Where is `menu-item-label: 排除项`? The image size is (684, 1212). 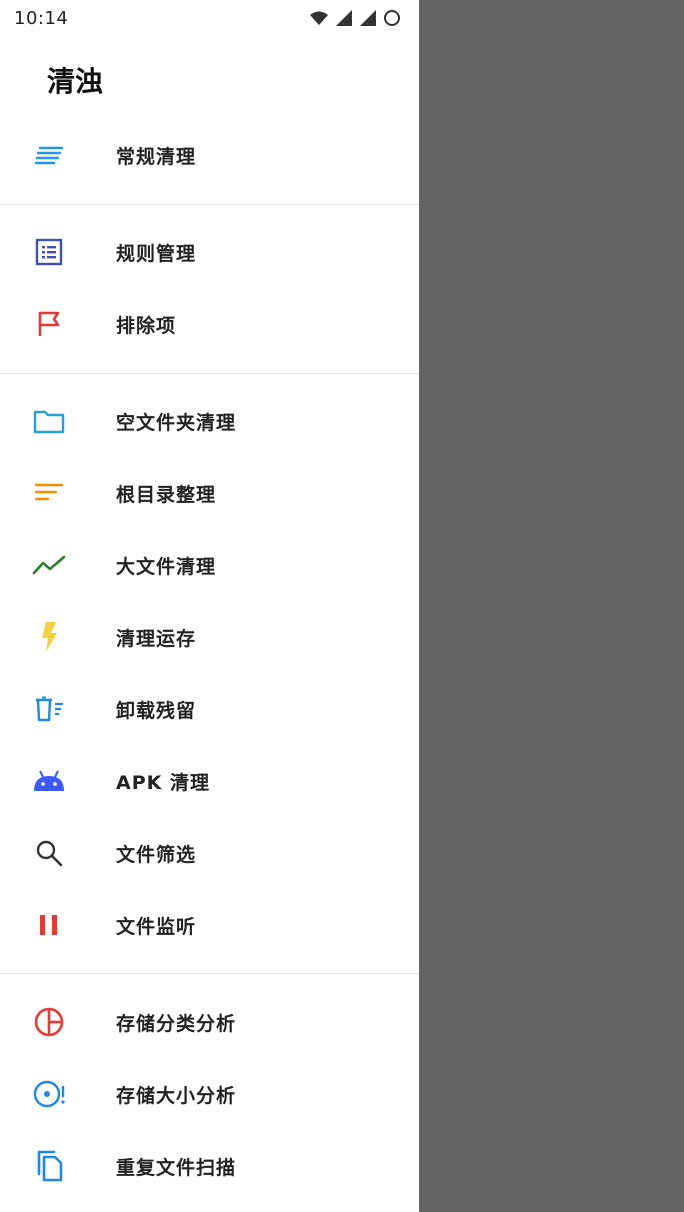 menu-item-label: 排除项 is located at coordinates (146, 325).